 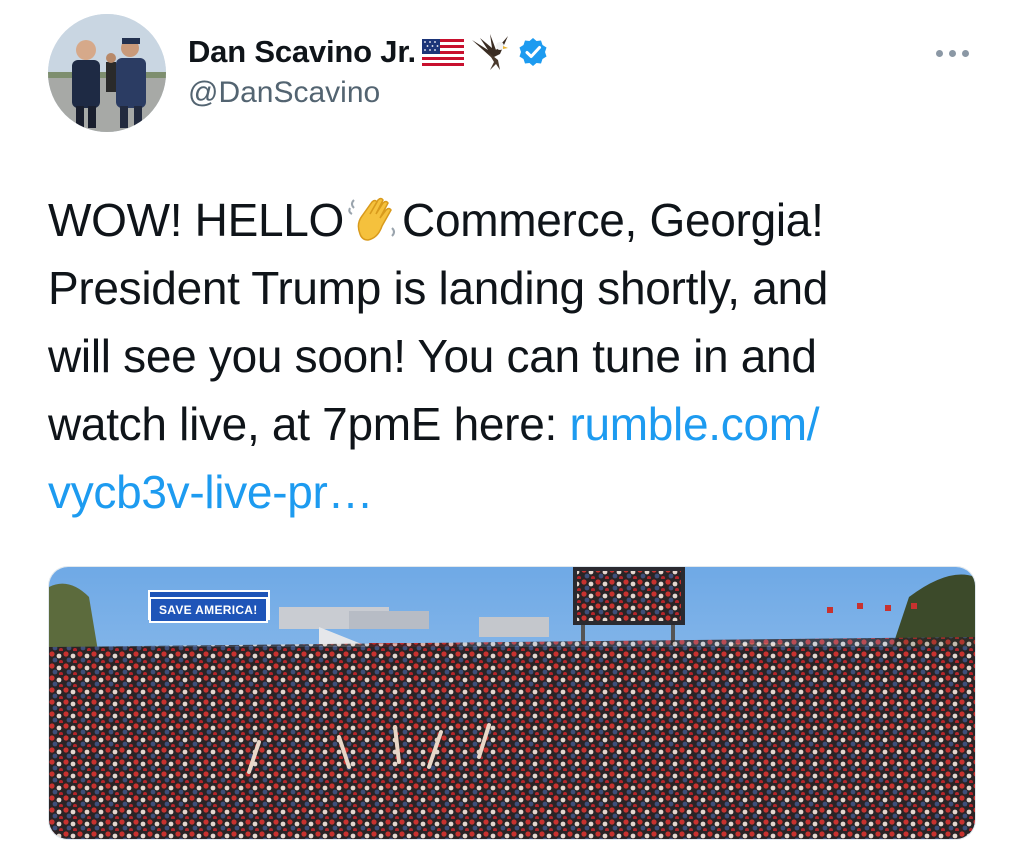 I want to click on media-banner-text: SAVE AMERICA!, so click(x=208, y=610).